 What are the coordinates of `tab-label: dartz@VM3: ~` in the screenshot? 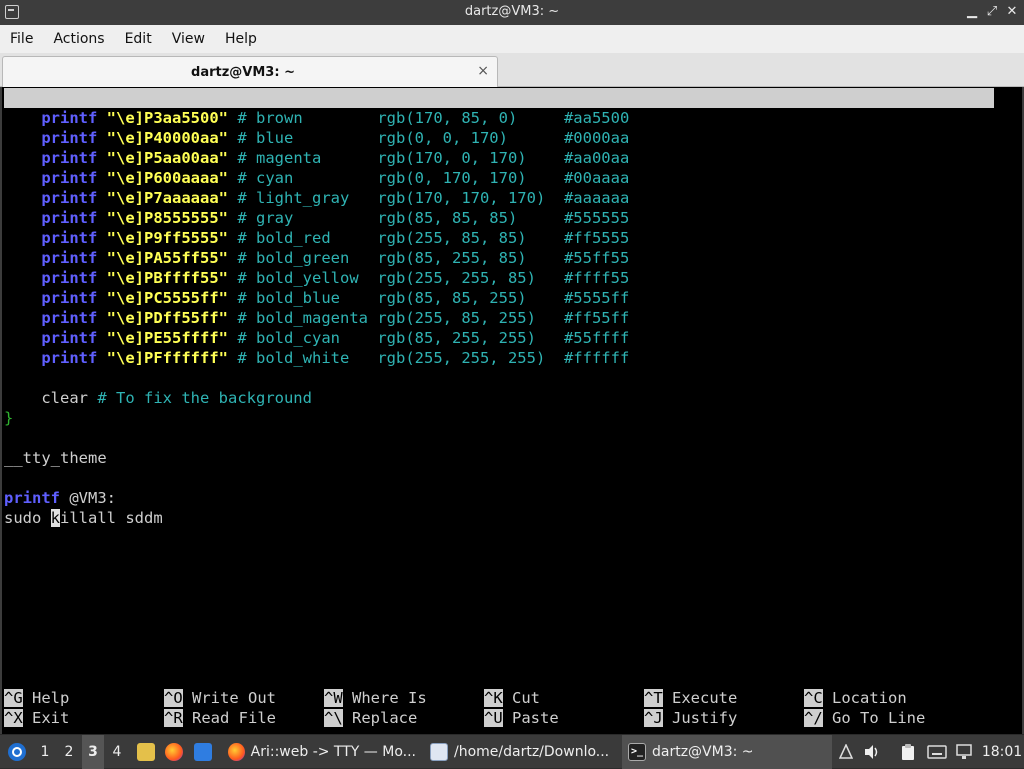 It's located at (243, 72).